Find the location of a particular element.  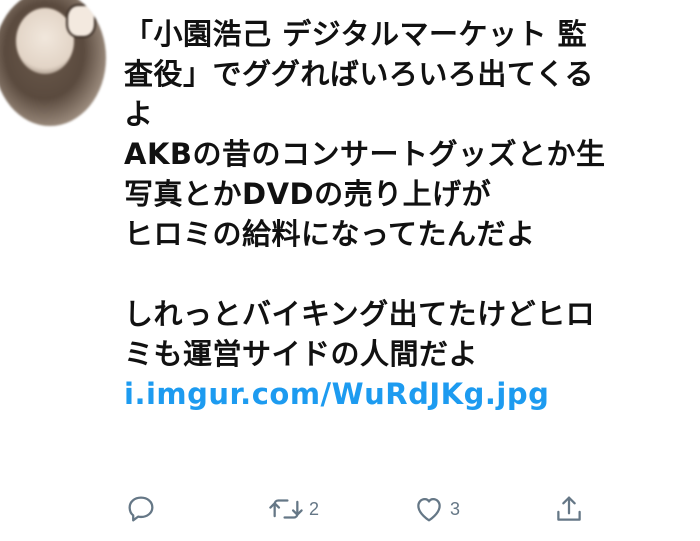

reply-button is located at coordinates (141, 509).